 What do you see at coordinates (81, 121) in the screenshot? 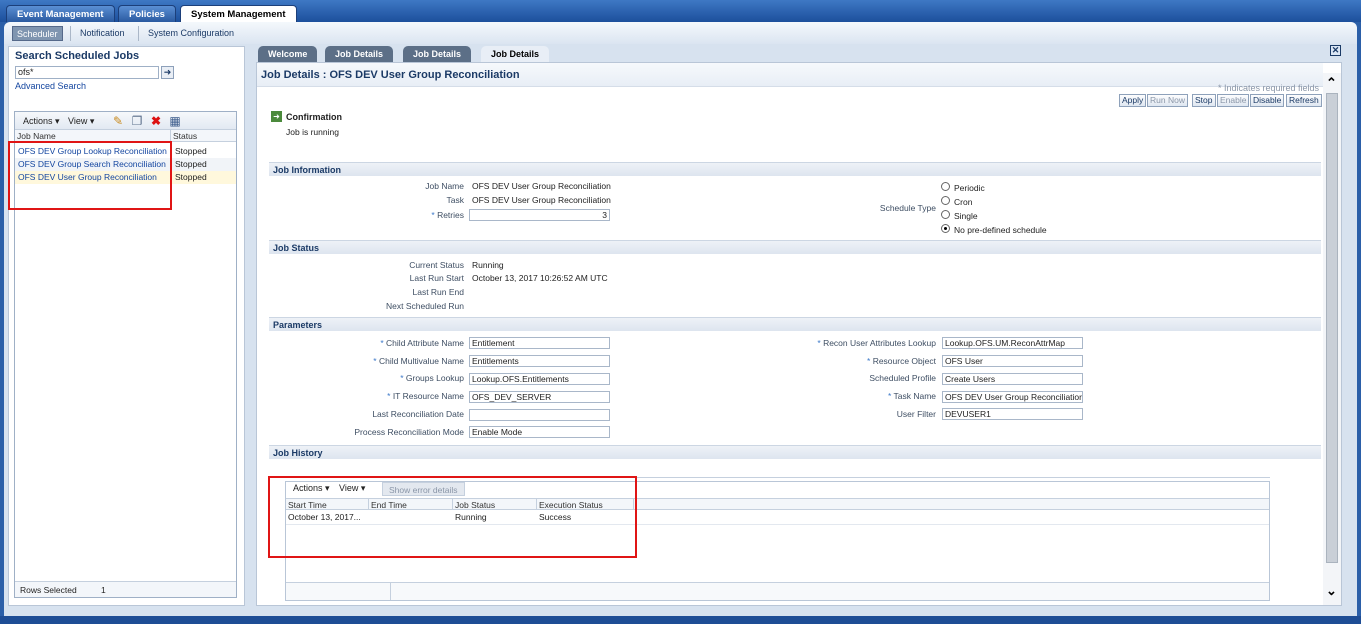
I see `view-menu: View ▾` at bounding box center [81, 121].